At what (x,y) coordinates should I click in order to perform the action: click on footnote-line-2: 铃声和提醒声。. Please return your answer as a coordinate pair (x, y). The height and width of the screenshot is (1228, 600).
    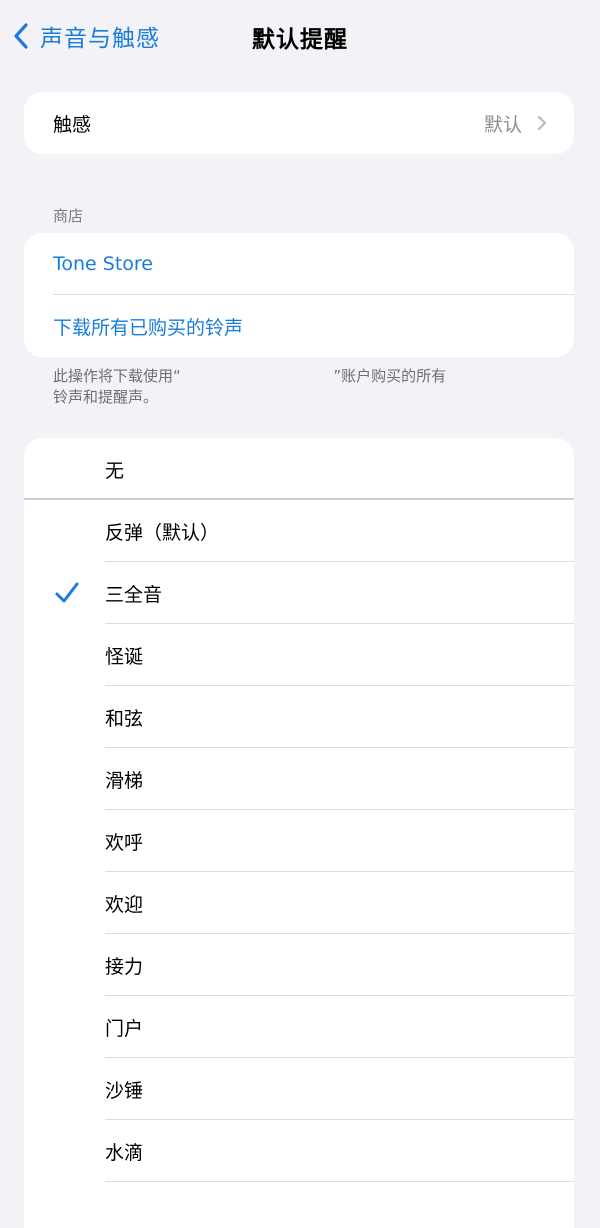
    Looking at the image, I should click on (106, 397).